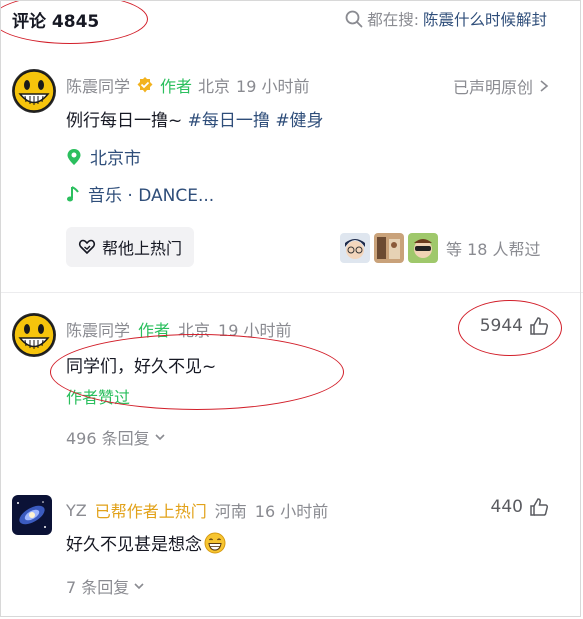 Image resolution: width=583 pixels, height=619 pixels. What do you see at coordinates (194, 330) in the screenshot?
I see `comment-location: 北京` at bounding box center [194, 330].